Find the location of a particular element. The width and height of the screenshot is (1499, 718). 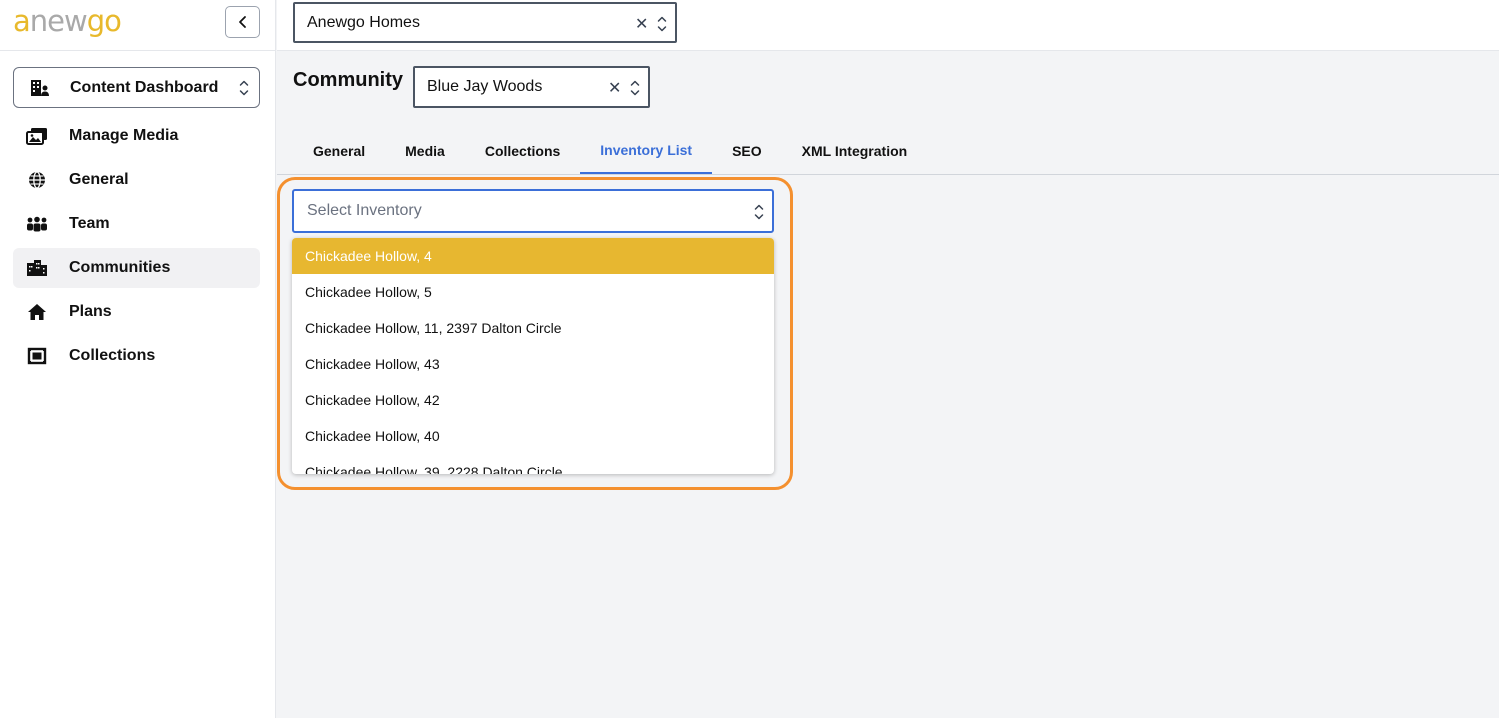

builder-select: Anewgo Homes ✕ is located at coordinates (485, 22).